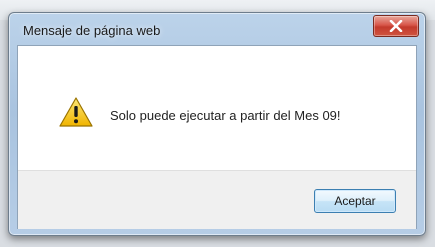 The width and height of the screenshot is (435, 247). What do you see at coordinates (217, 30) in the screenshot?
I see `dialog-title-bar: Mensaje de página web` at bounding box center [217, 30].